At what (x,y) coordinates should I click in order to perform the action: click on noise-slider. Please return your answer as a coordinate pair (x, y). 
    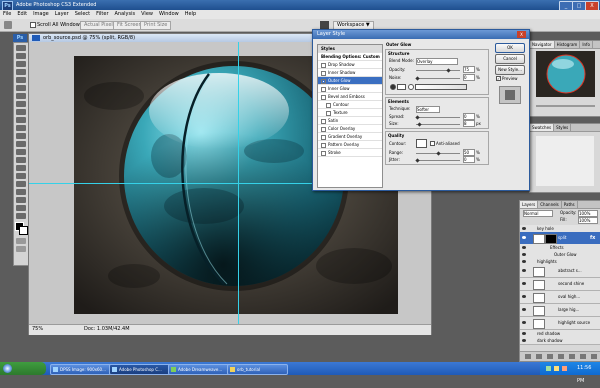
    Looking at the image, I should click on (437, 78).